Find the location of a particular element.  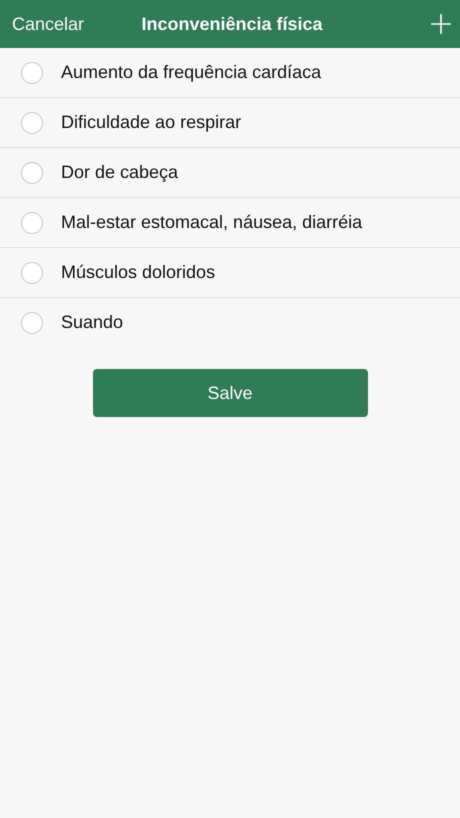

option-label: Aumento da frequência cardíaca is located at coordinates (191, 72).